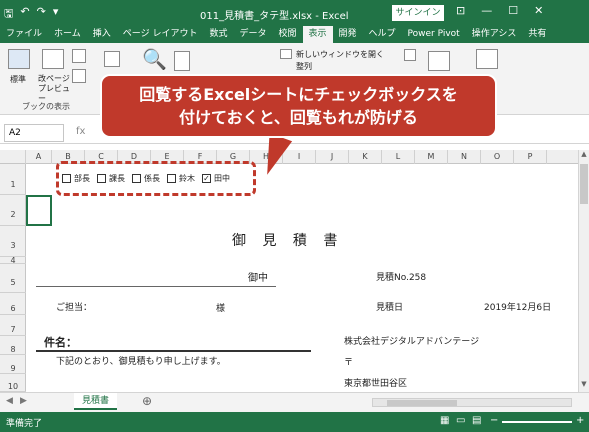 The width and height of the screenshot is (589, 432). Describe the element at coordinates (584, 155) in the screenshot. I see `scroll-up-icon: ▲` at that location.